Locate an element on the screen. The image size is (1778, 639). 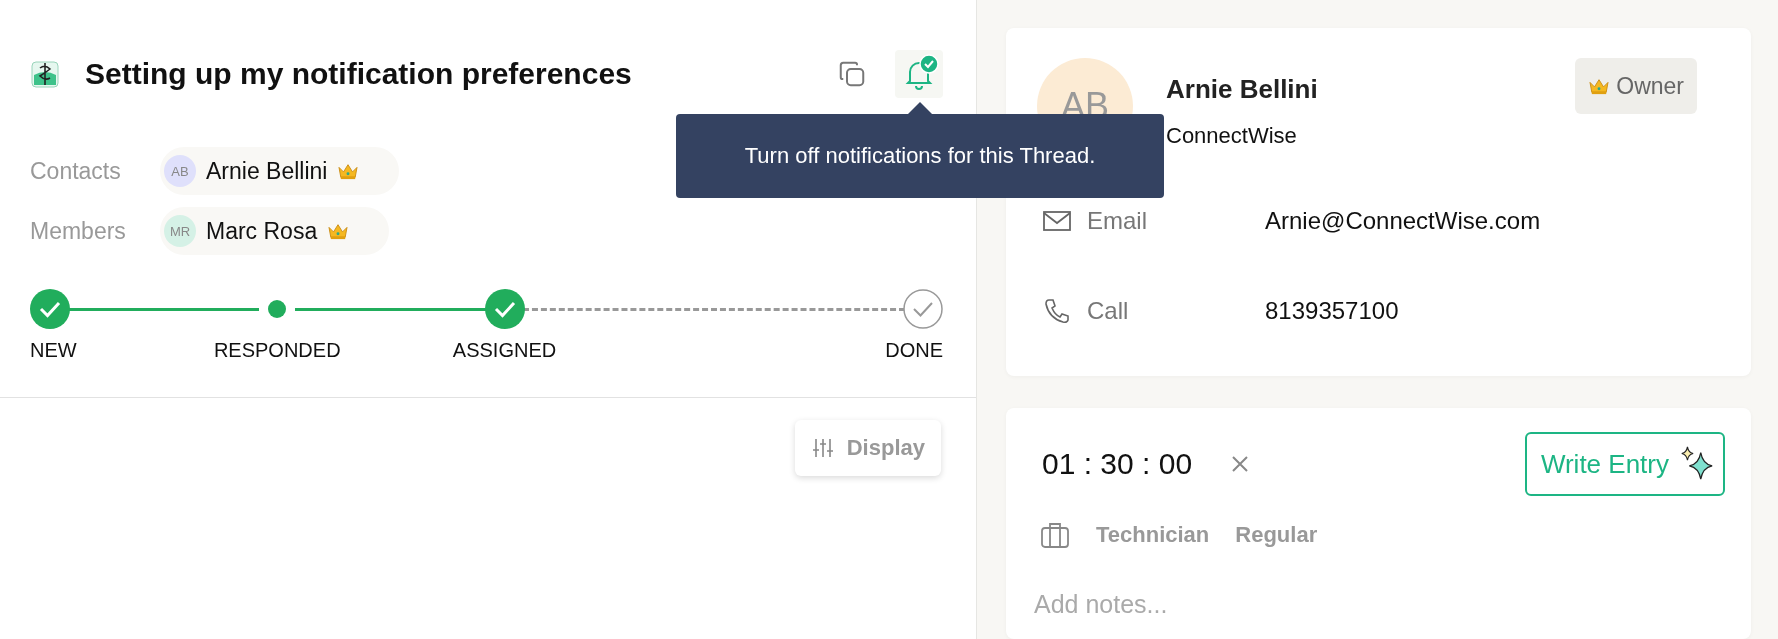
thread-icon is located at coordinates (45, 74).